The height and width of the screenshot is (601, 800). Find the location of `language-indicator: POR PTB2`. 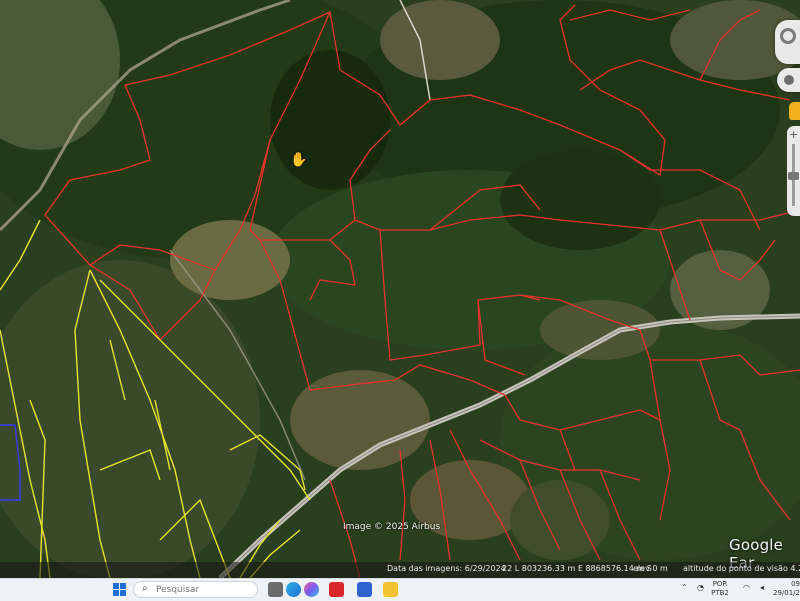

language-indicator: POR PTB2 is located at coordinates (720, 589).